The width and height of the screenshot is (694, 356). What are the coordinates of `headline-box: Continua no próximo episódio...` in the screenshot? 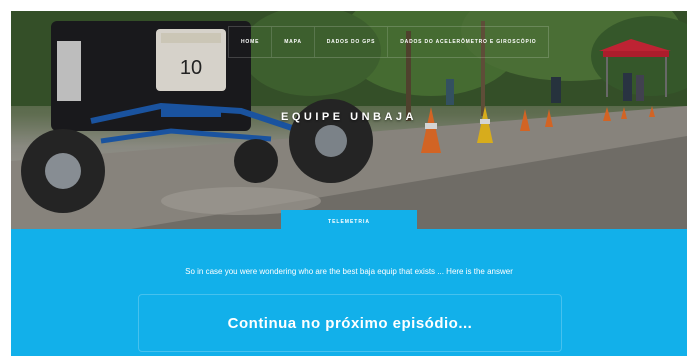 It's located at (350, 323).